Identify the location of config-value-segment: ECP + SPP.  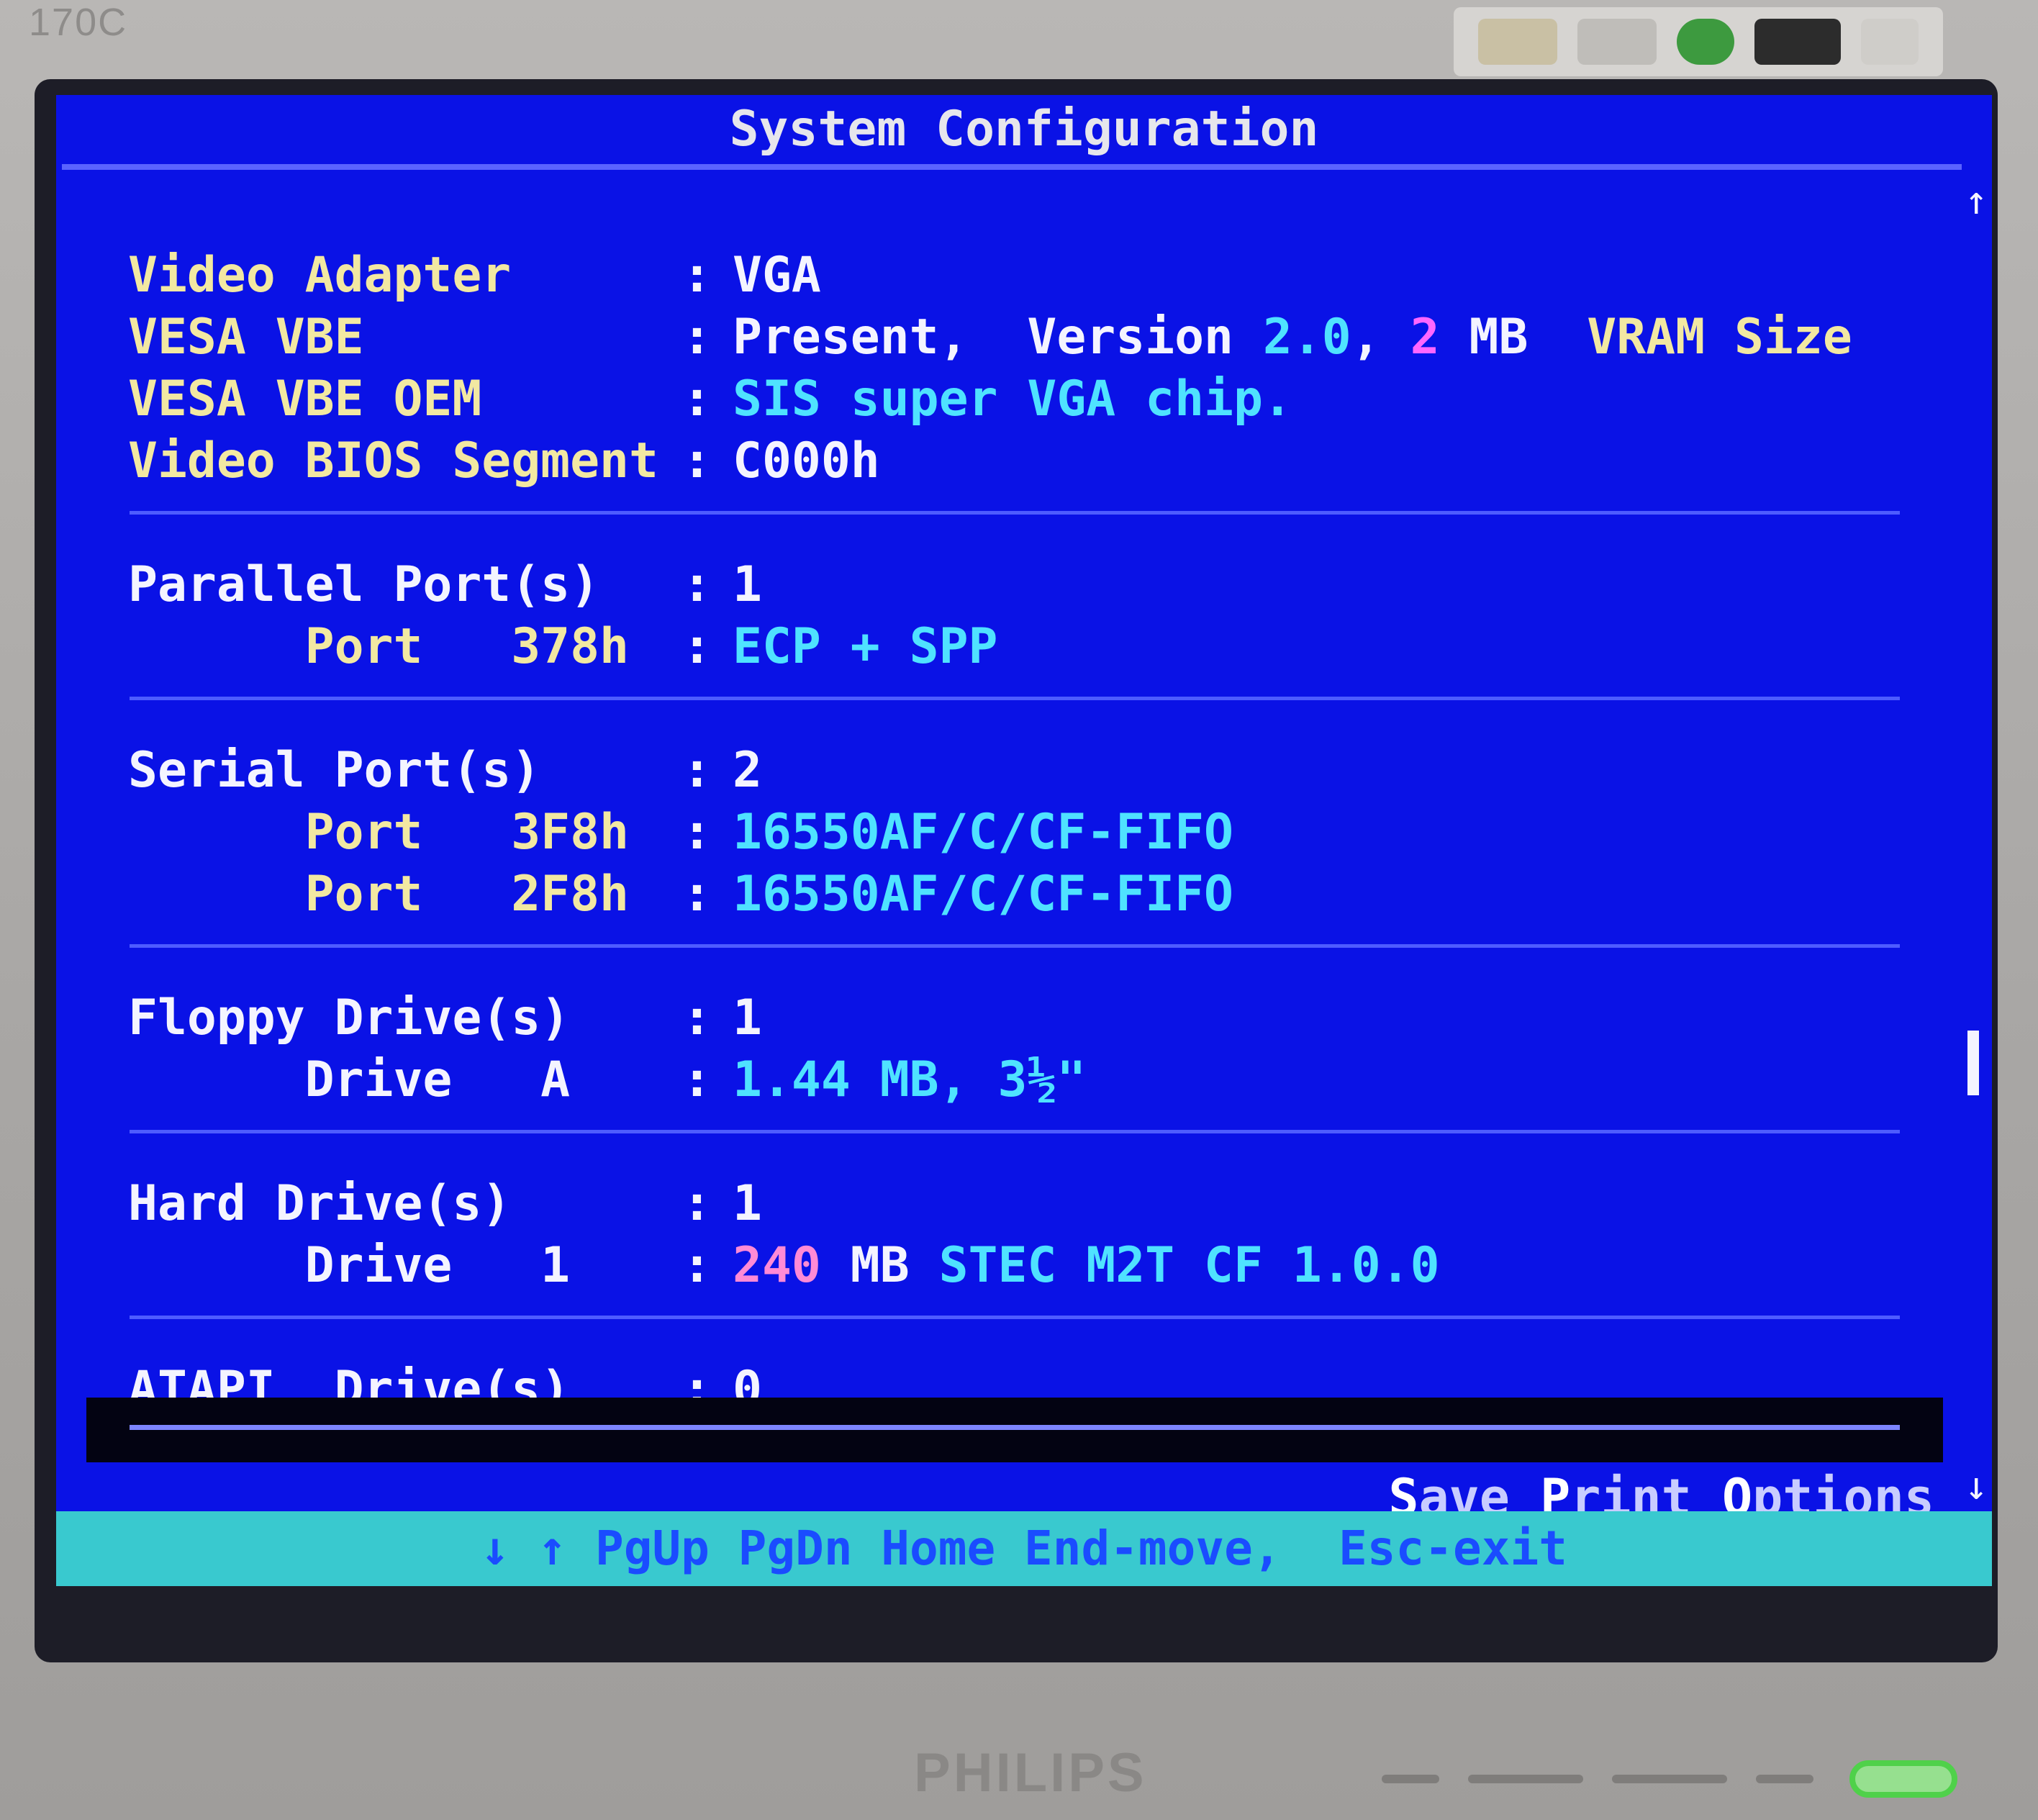
(866, 646).